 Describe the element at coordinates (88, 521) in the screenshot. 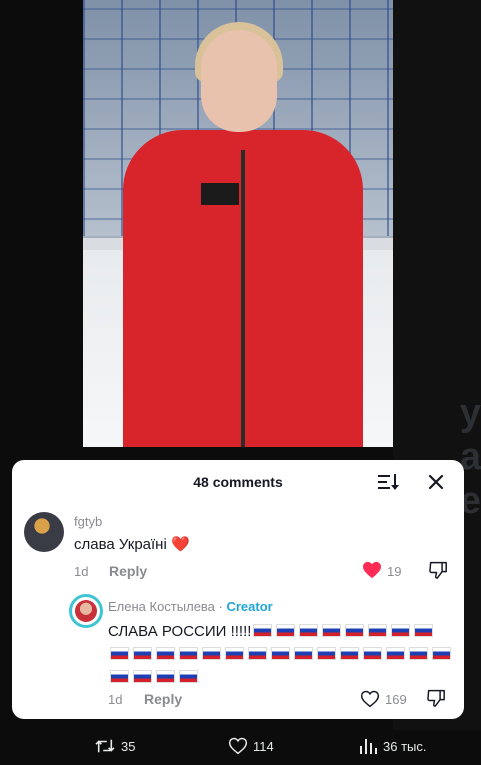

I see `comment-username: fgtyb` at that location.